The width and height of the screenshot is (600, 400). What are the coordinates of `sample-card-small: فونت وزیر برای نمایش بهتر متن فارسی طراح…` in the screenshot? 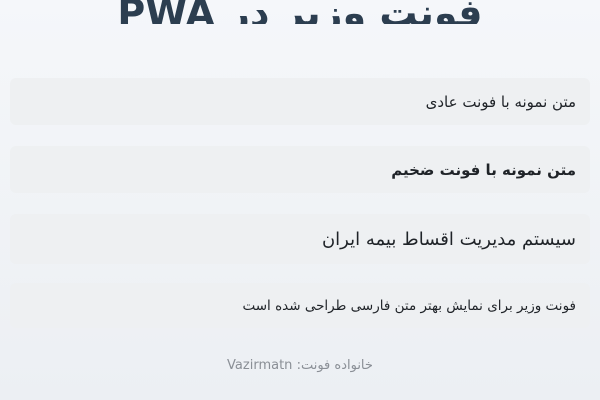 It's located at (300, 305).